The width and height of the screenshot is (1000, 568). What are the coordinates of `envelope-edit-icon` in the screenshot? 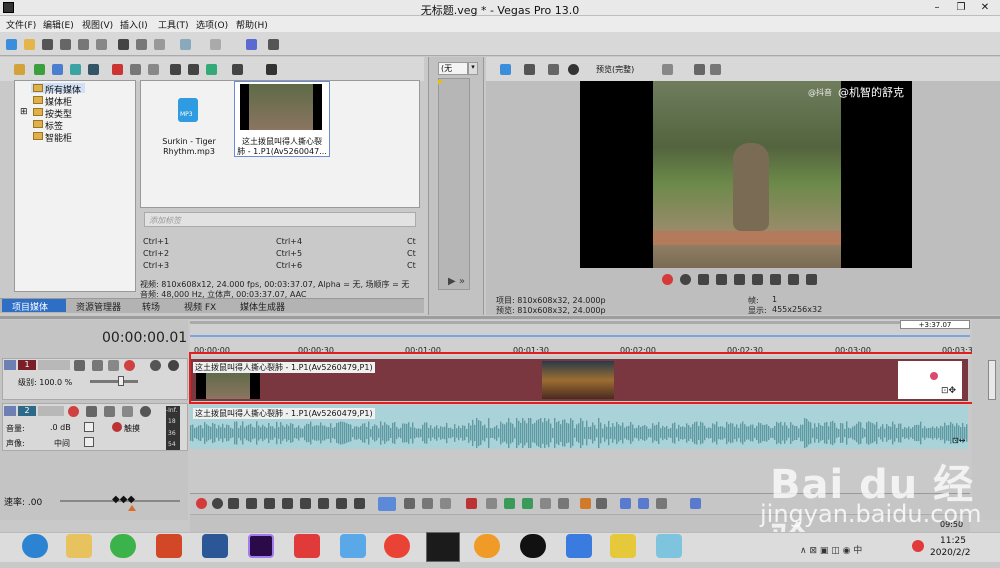 It's located at (409, 503).